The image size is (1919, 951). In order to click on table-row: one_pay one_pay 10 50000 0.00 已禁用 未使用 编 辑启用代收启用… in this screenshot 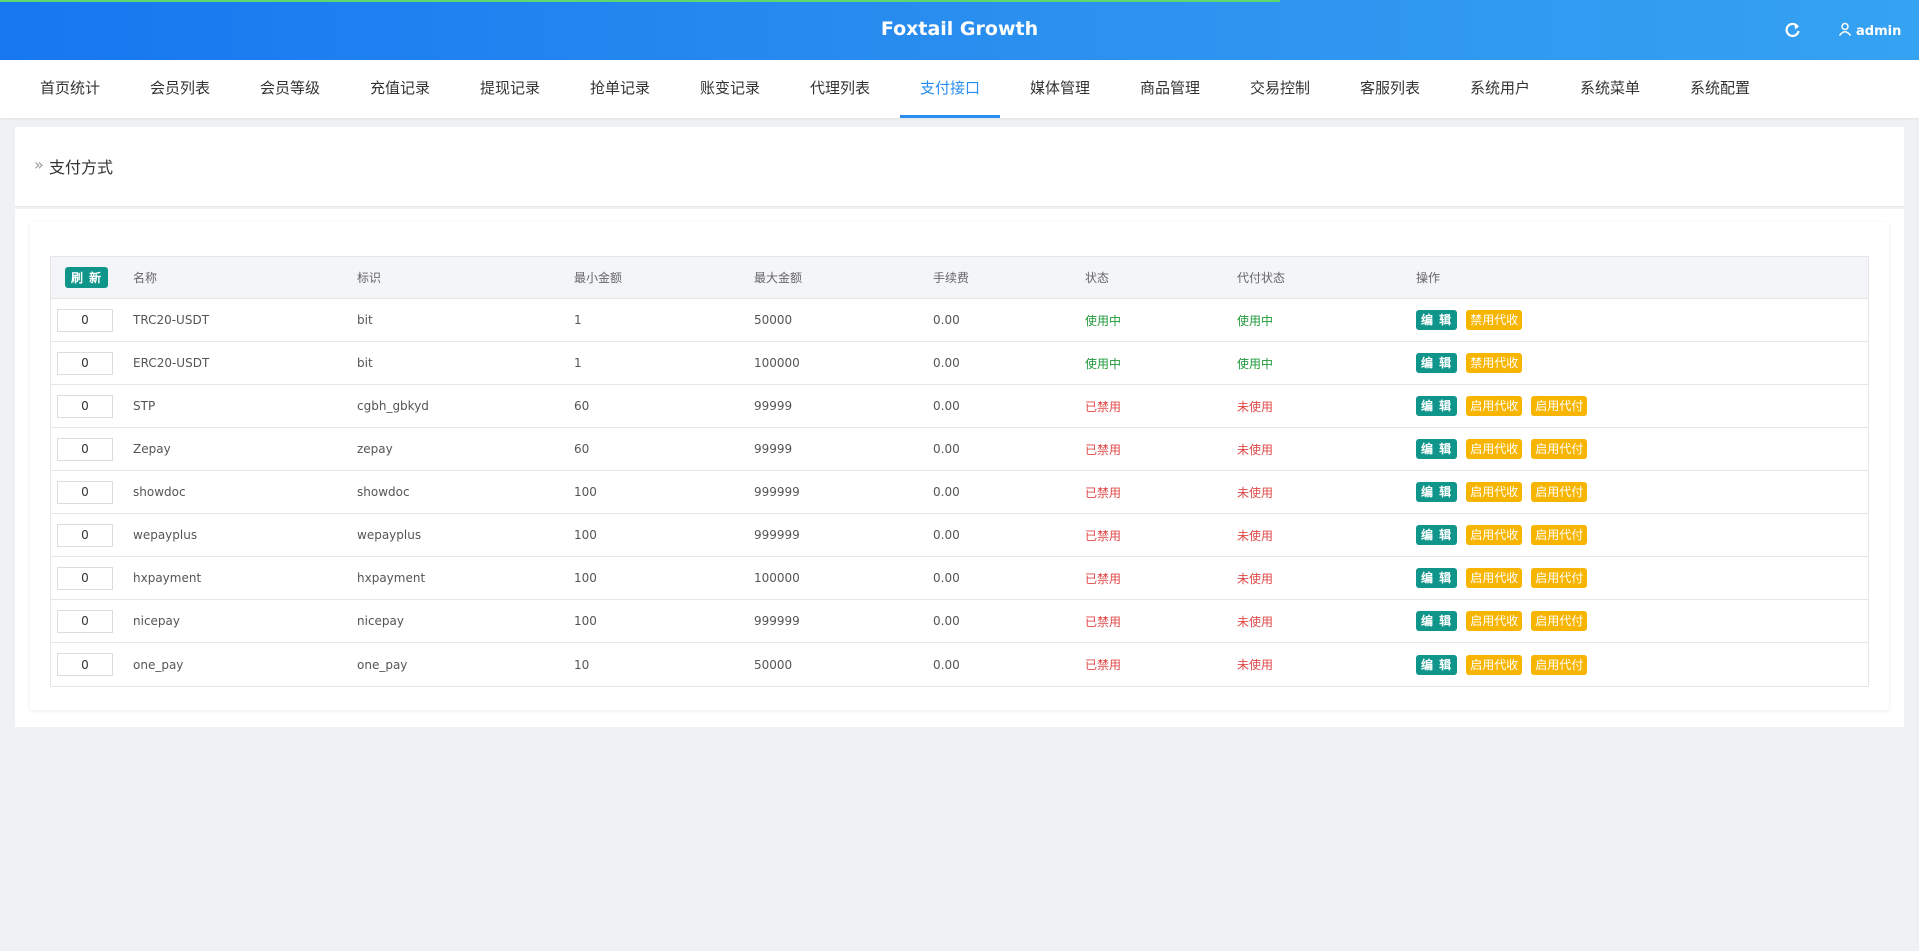, I will do `click(959, 664)`.